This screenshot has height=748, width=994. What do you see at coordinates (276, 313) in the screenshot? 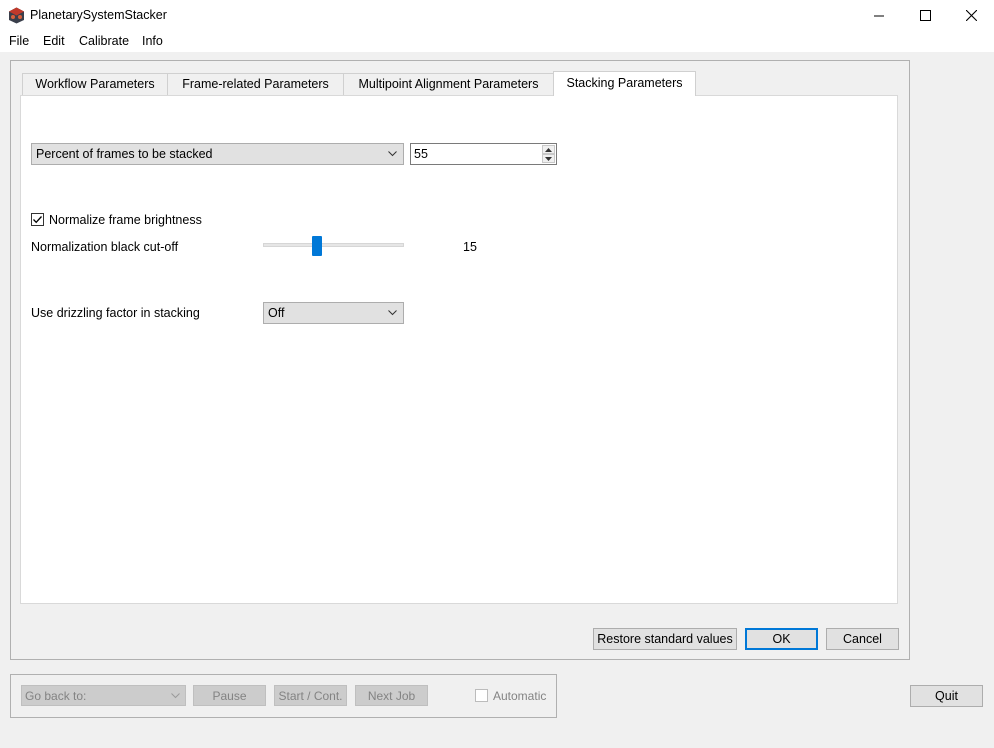
I see `drizzle-value: Off` at bounding box center [276, 313].